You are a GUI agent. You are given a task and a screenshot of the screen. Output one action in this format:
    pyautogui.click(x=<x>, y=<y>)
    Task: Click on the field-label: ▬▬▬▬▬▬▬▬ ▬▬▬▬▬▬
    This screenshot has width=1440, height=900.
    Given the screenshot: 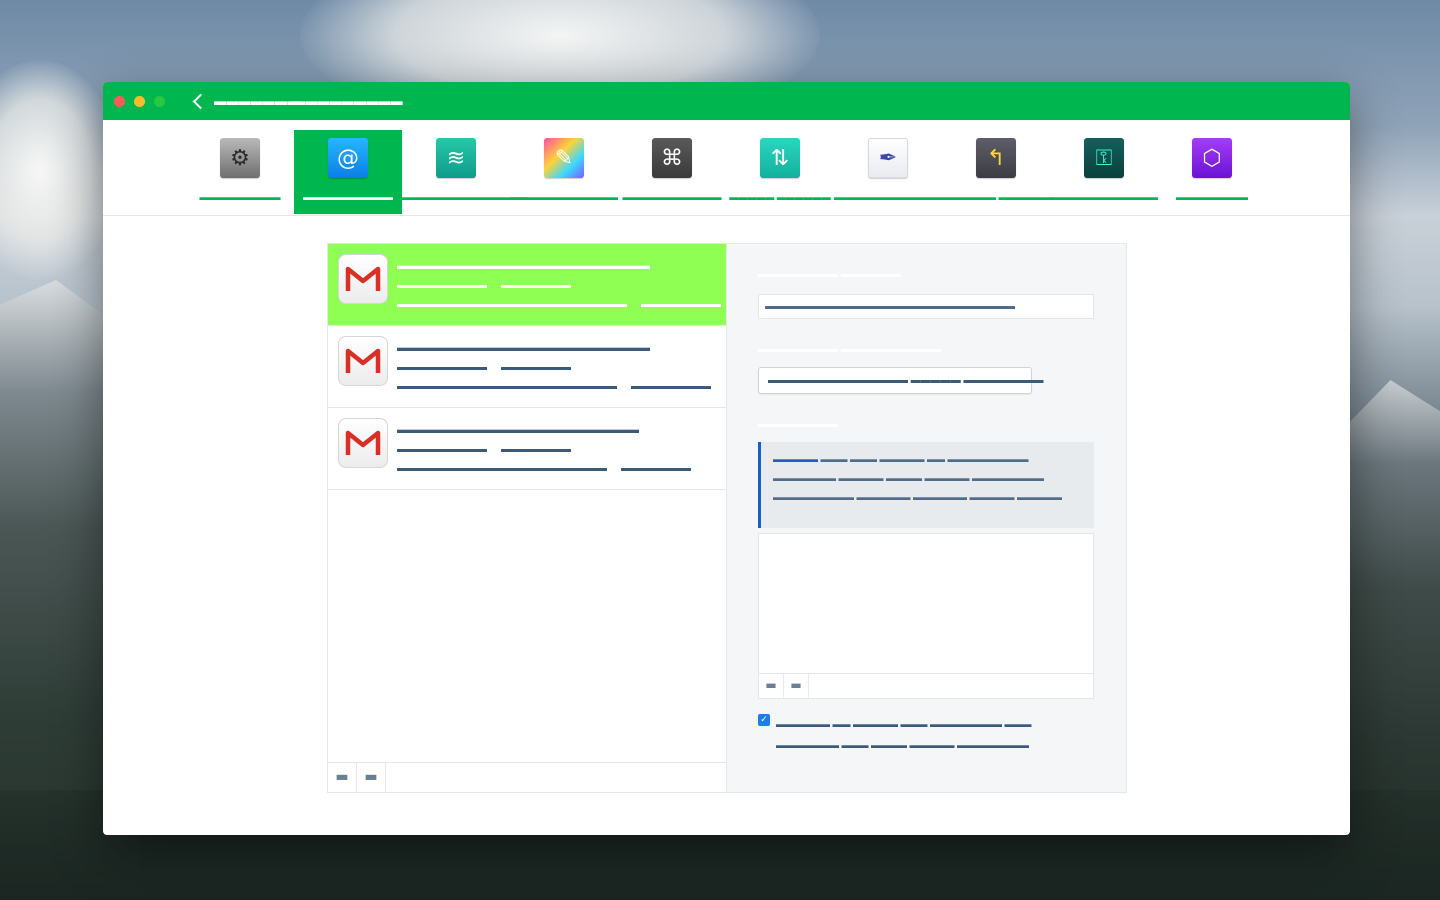 What is the action you would take?
    pyautogui.click(x=829, y=274)
    